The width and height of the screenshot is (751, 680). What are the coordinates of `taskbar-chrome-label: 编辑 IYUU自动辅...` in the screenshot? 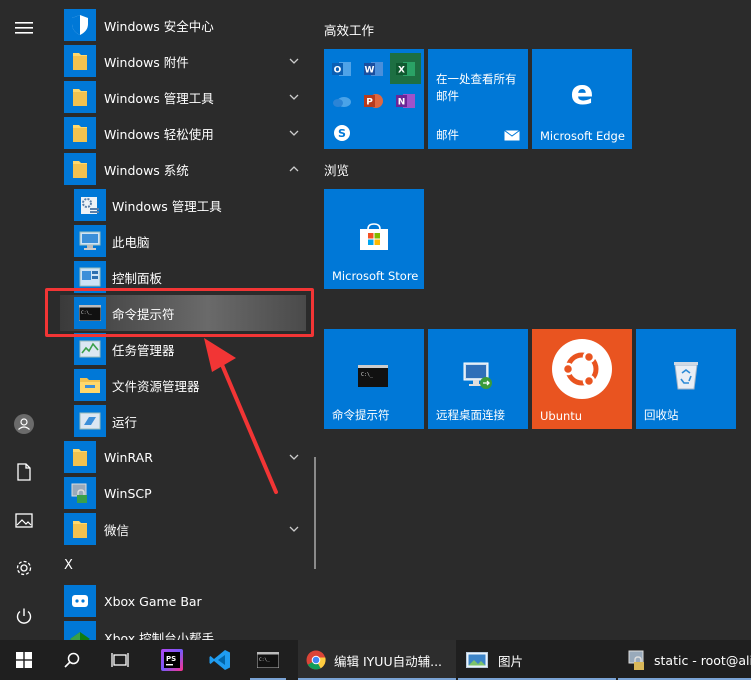 It's located at (388, 661).